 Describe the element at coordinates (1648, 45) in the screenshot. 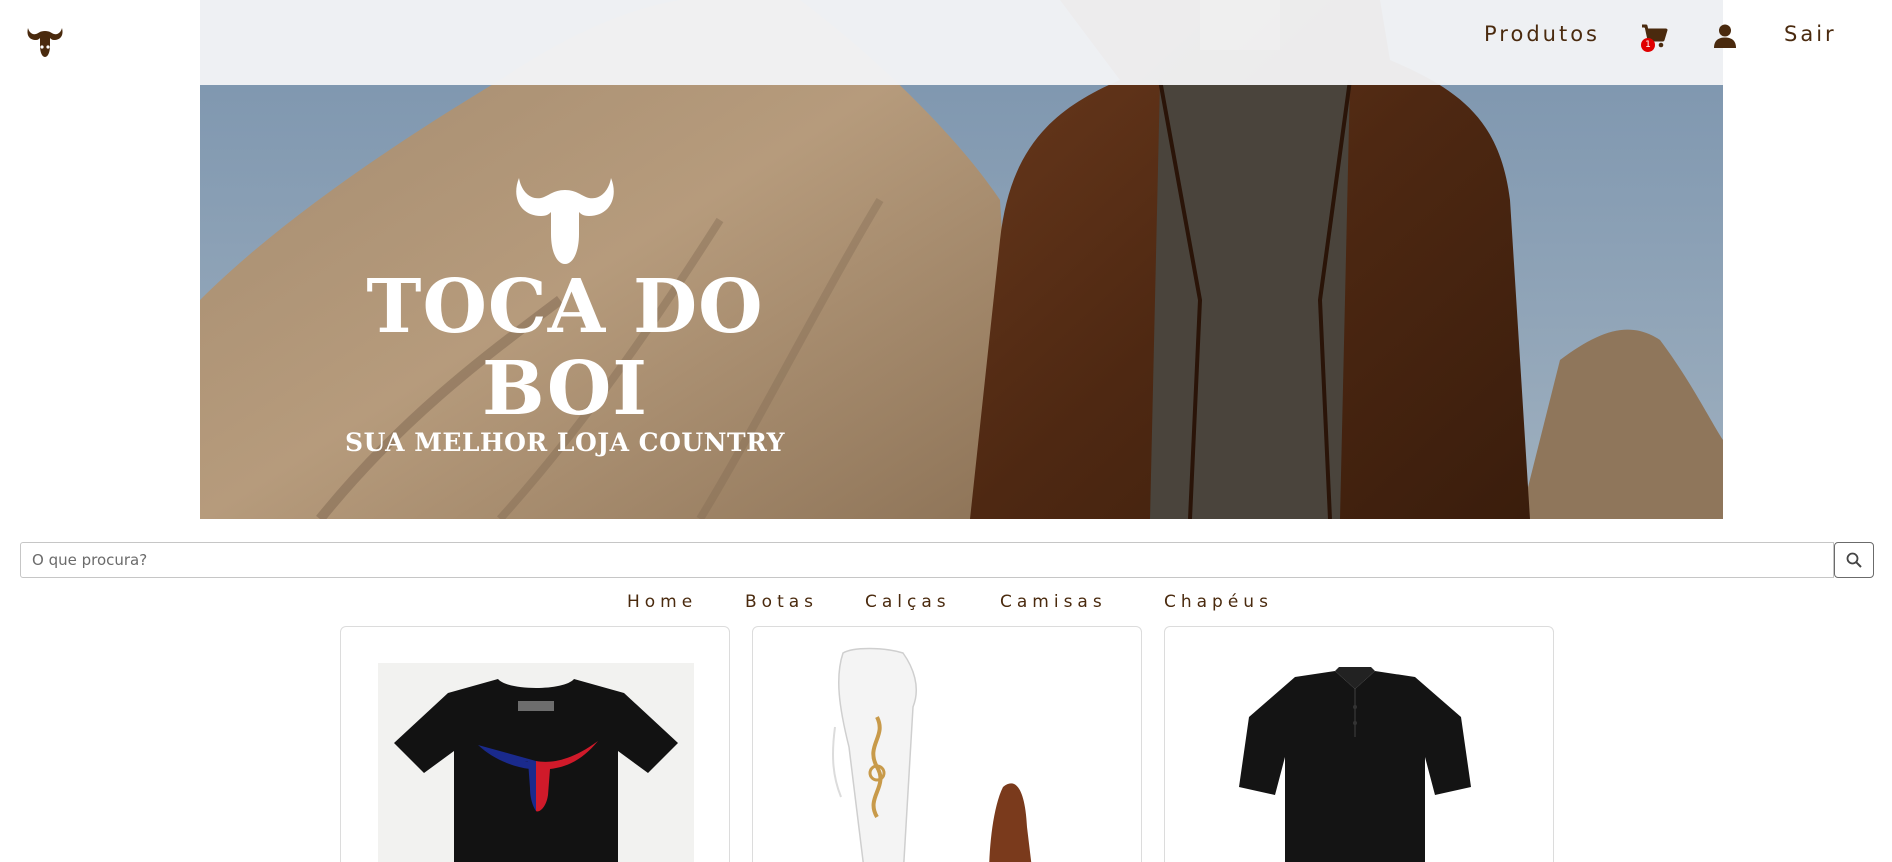

I see `cart-count-badge: 1` at that location.